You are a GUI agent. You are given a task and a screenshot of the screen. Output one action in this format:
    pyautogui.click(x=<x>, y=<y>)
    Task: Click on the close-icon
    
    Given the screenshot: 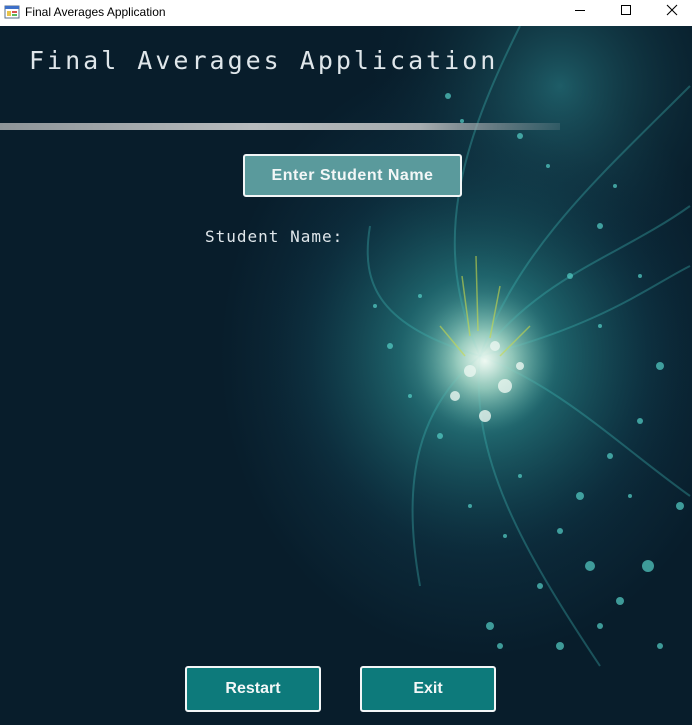 What is the action you would take?
    pyautogui.click(x=672, y=12)
    